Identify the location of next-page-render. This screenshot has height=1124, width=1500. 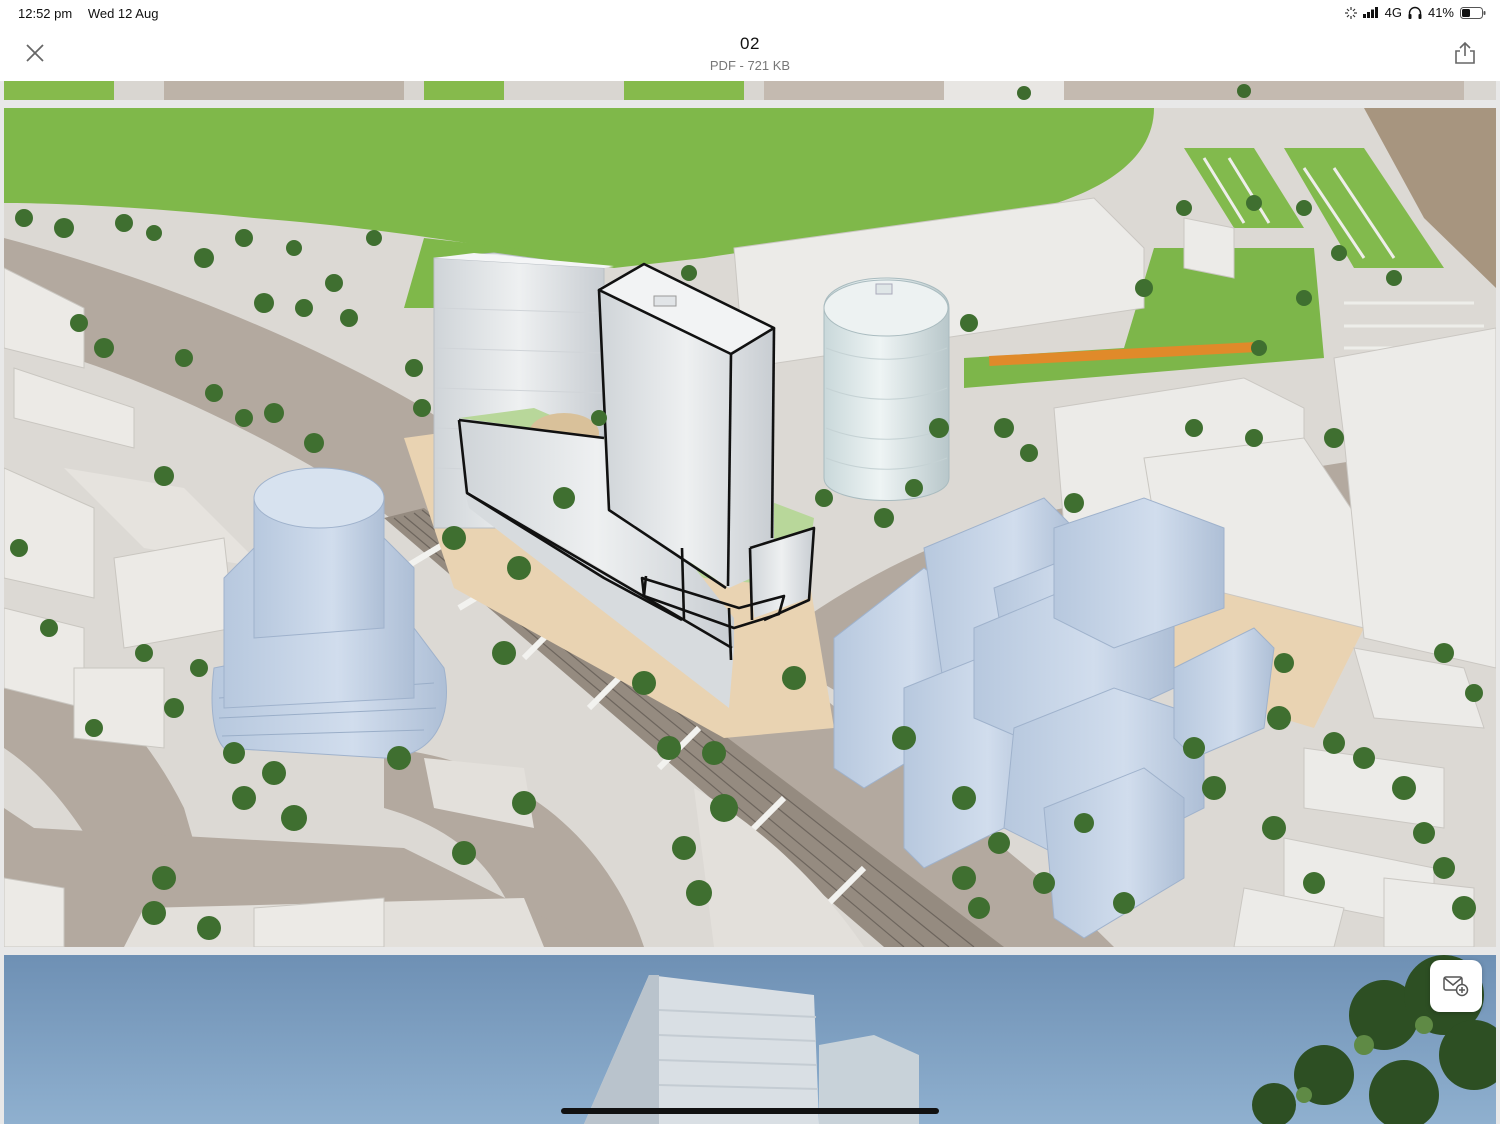
(750, 1039).